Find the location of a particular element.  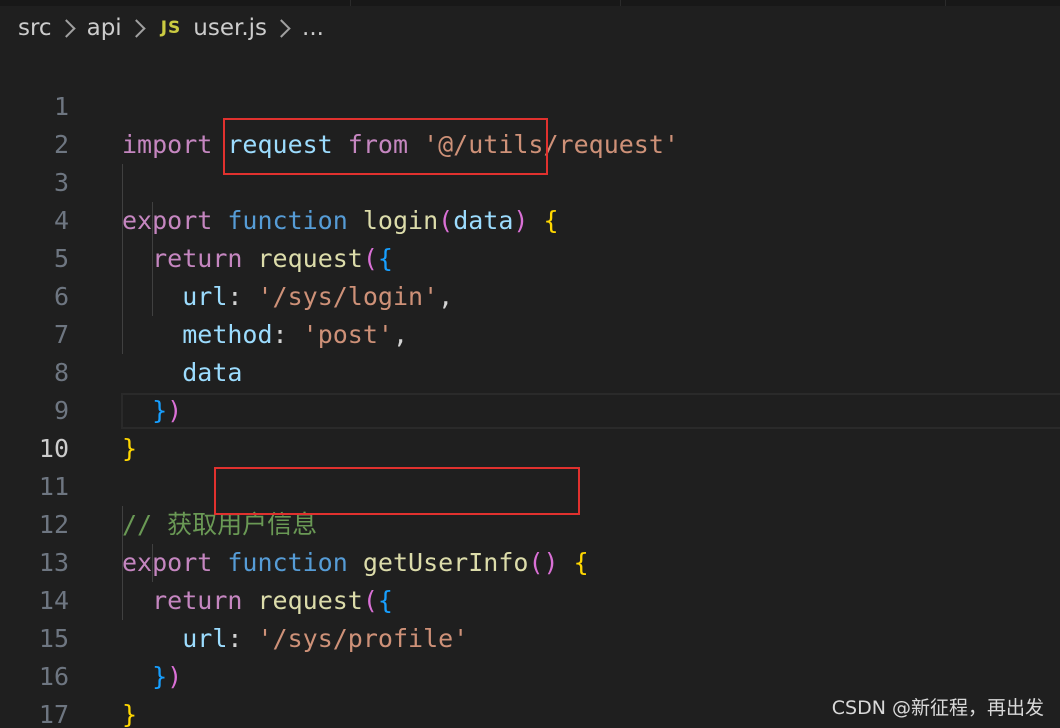

code-line: 1 import request from '@/utils/request' is located at coordinates (530, 104).